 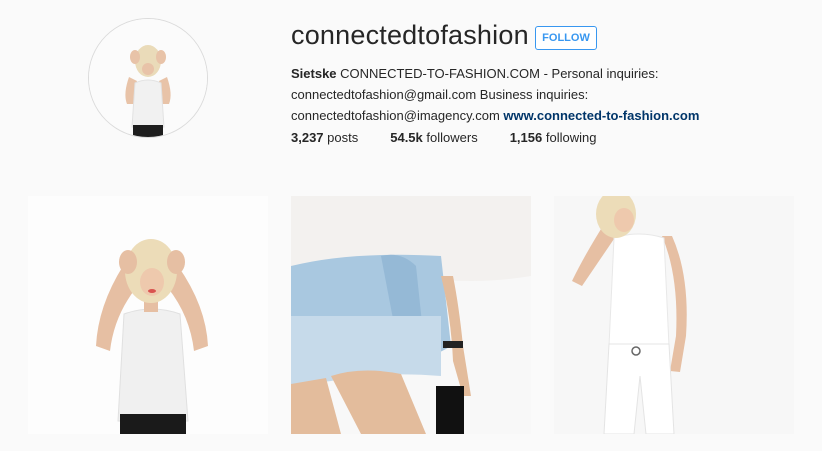 I want to click on followers-count: 54.5k, so click(x=406, y=137).